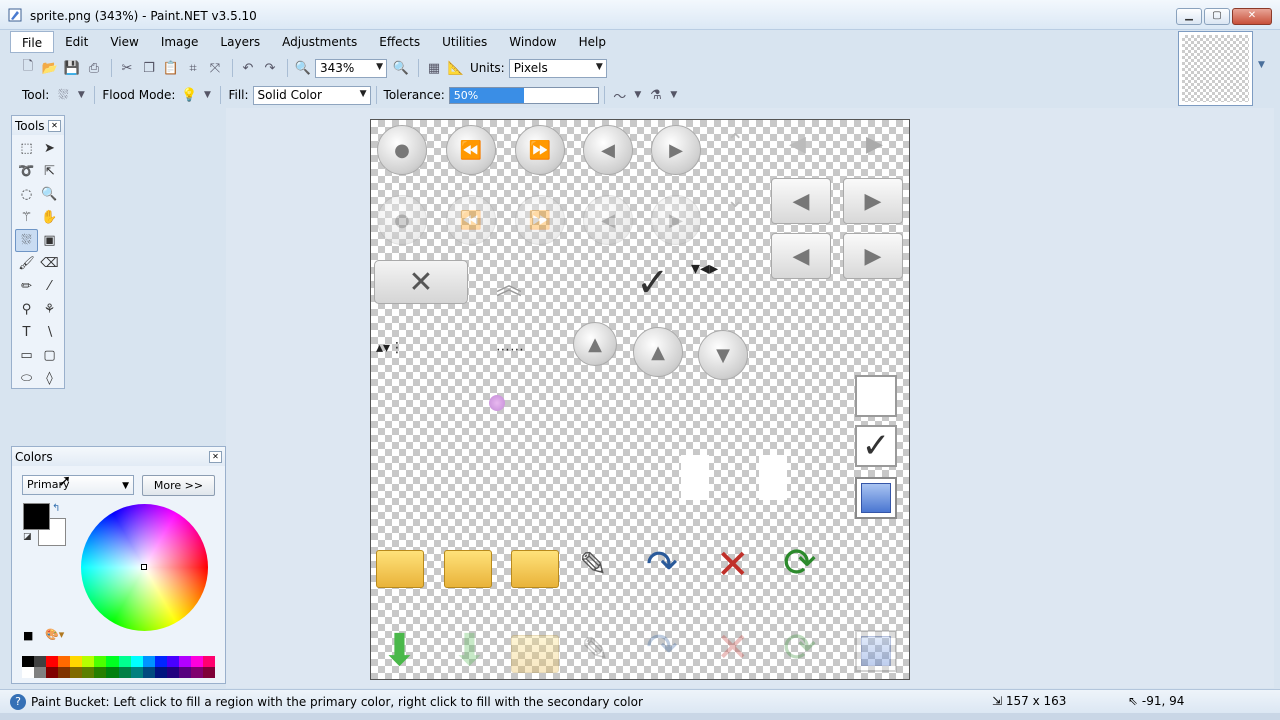 The height and width of the screenshot is (720, 1280). What do you see at coordinates (49, 217) in the screenshot?
I see `pan-icon: ✋` at bounding box center [49, 217].